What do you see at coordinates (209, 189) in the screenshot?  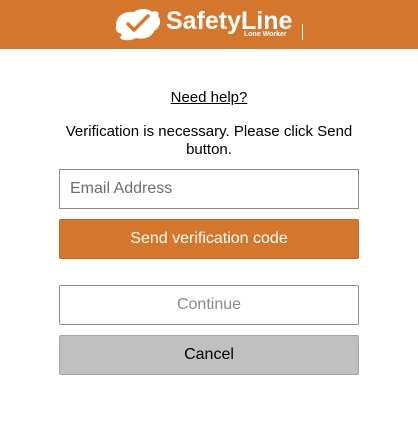 I see `email-address-input` at bounding box center [209, 189].